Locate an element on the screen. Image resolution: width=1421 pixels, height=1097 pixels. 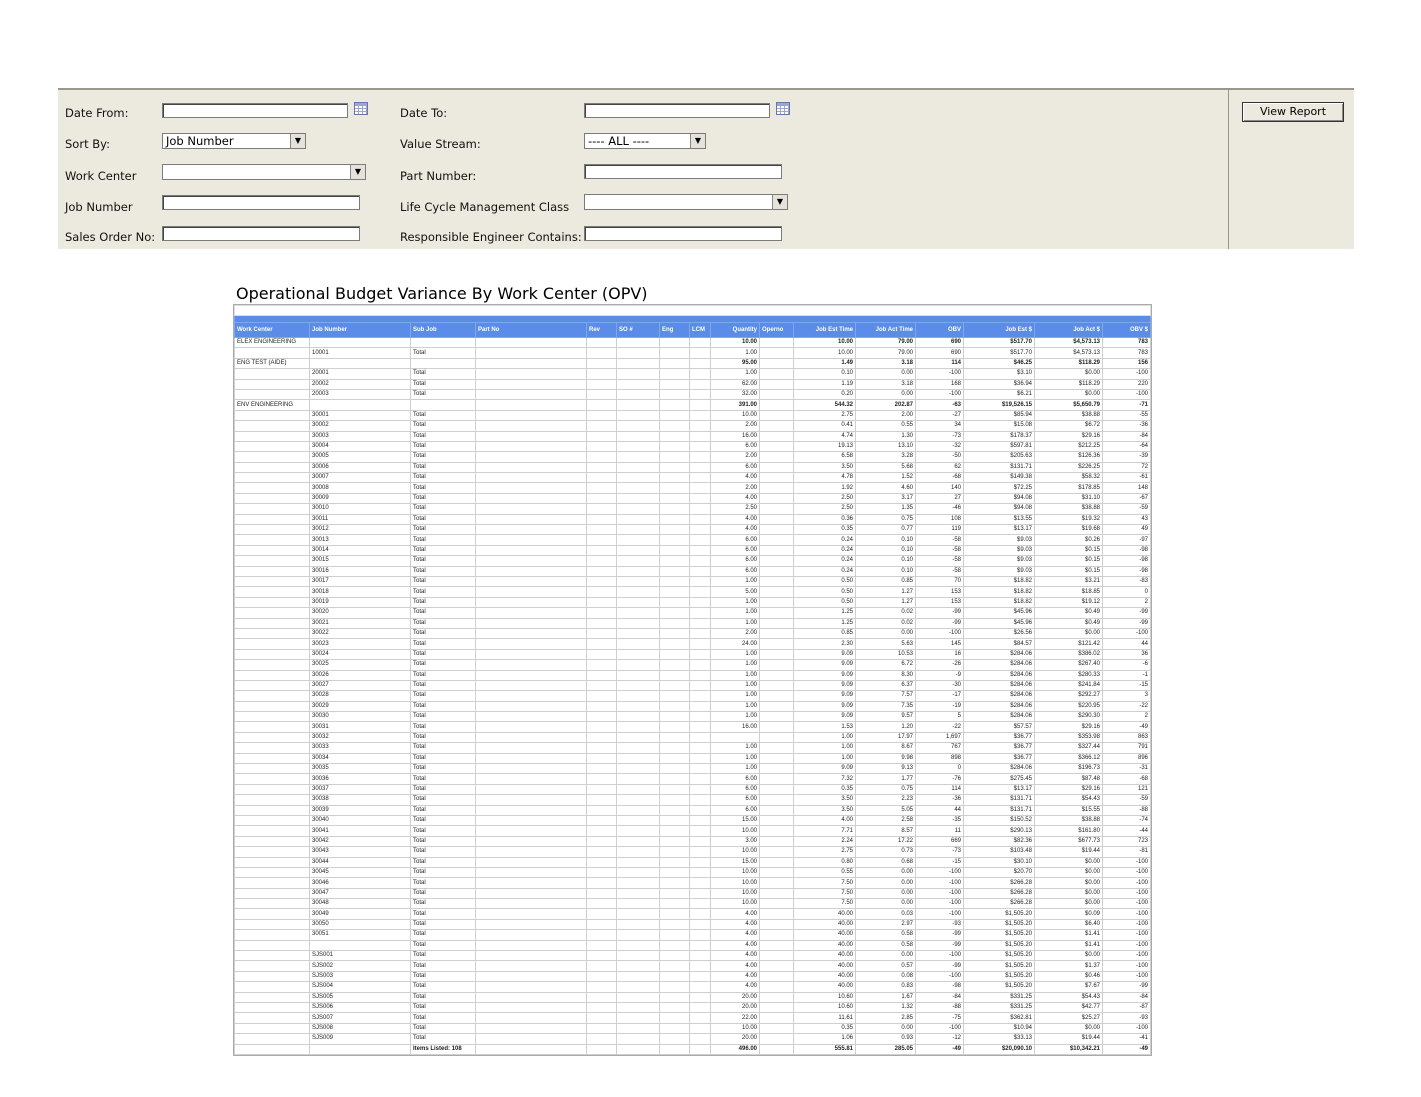
table-cell: $29.16 is located at coordinates (1068, 436).